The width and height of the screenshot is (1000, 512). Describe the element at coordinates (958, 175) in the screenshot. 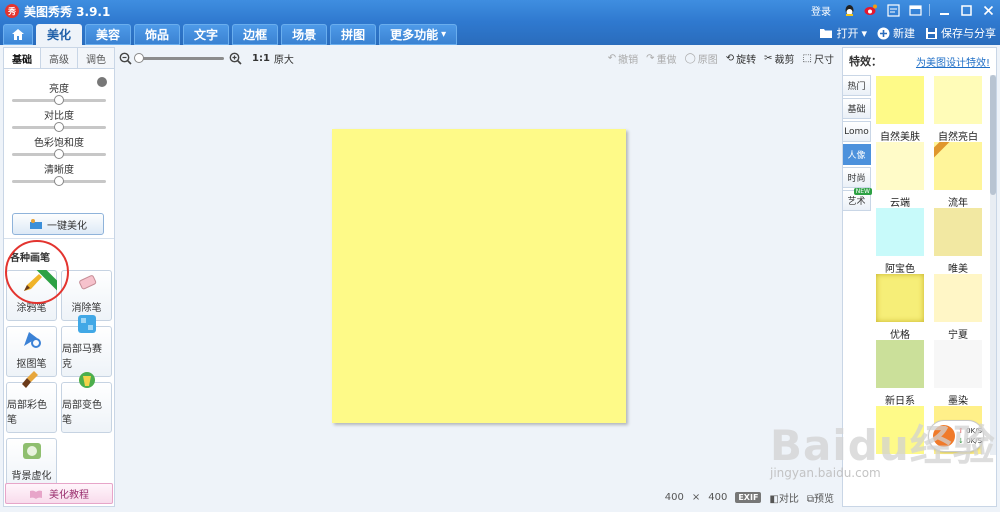

I see `effect-item: 流年` at that location.